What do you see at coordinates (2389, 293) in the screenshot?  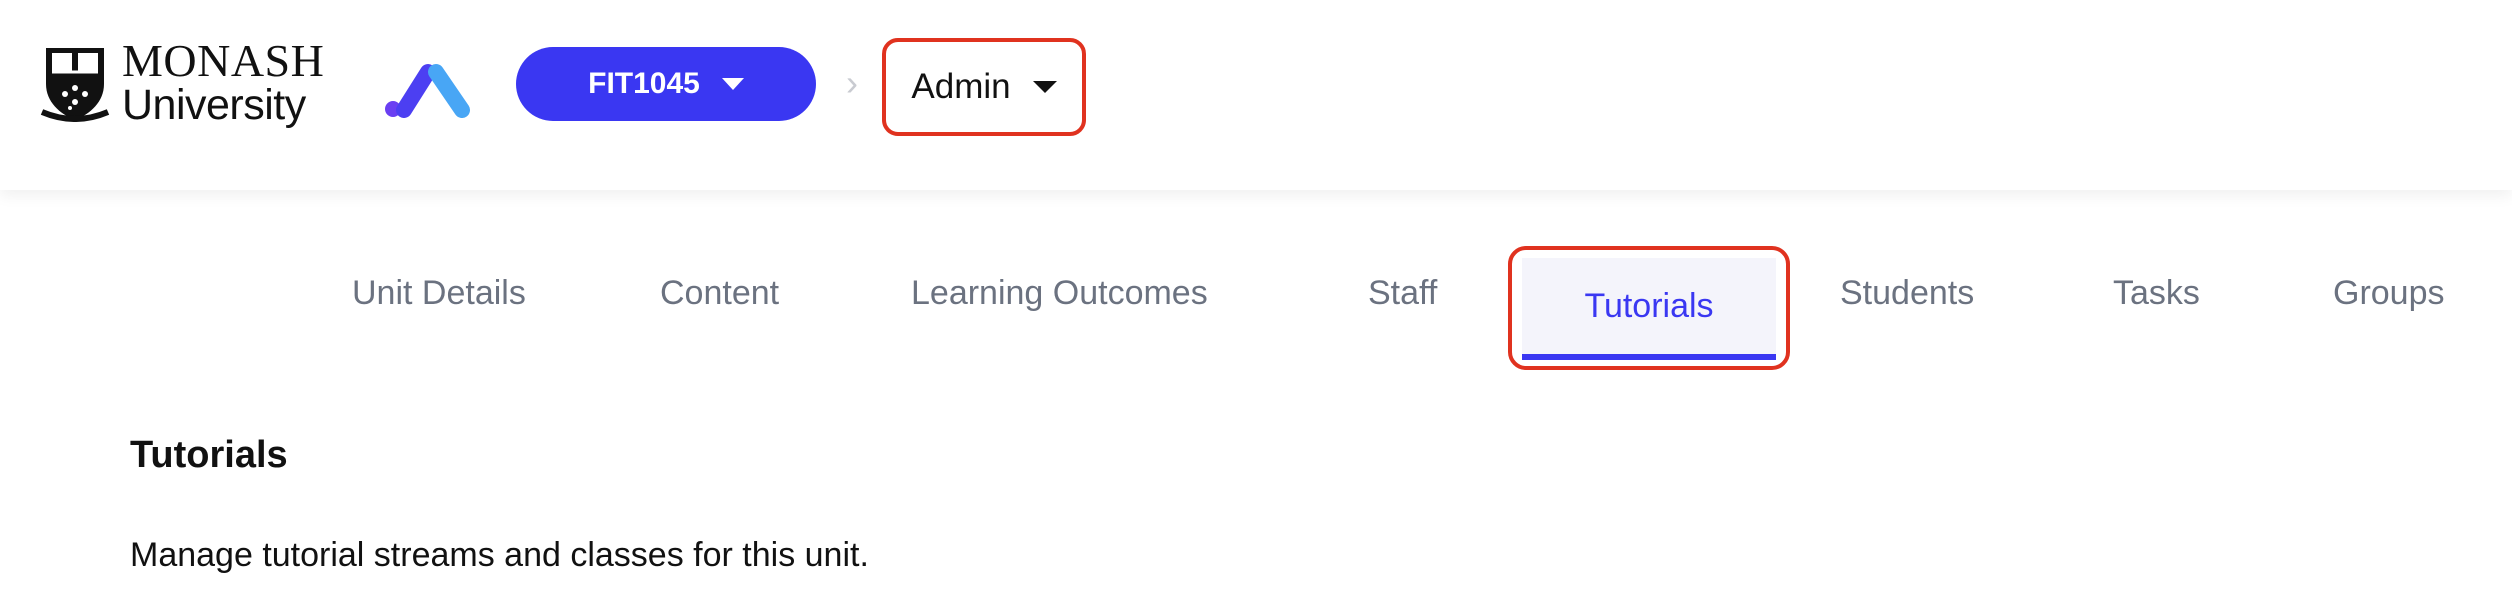 I see `tab-groups: Groups` at bounding box center [2389, 293].